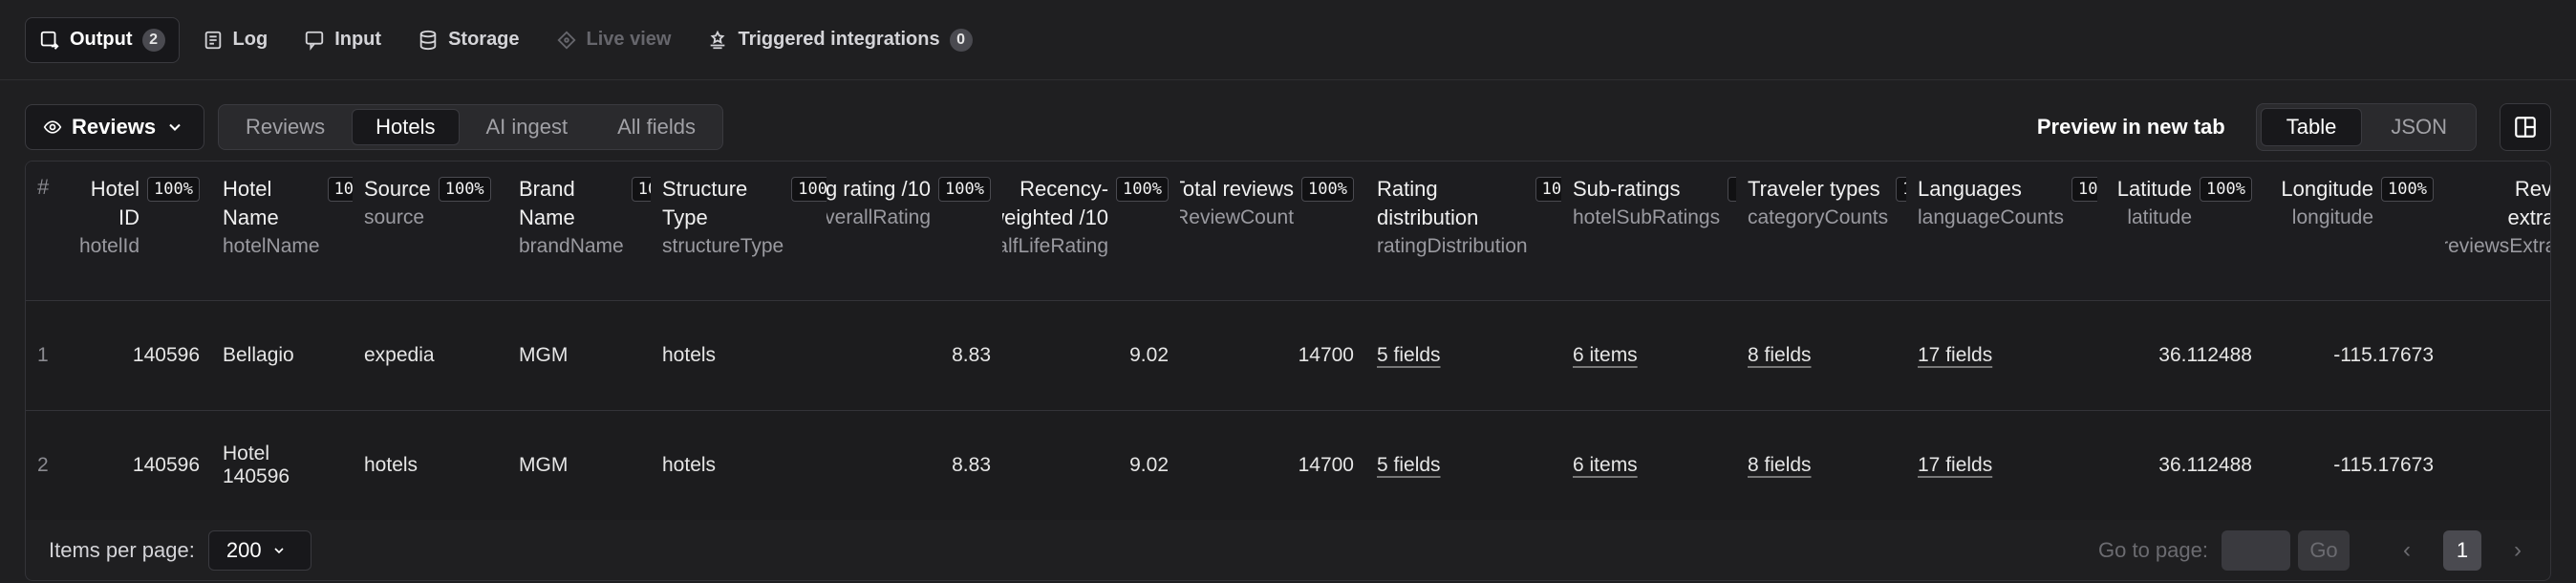 This screenshot has width=2576, height=583. What do you see at coordinates (484, 39) in the screenshot?
I see `tab-storage-label: Storage` at bounding box center [484, 39].